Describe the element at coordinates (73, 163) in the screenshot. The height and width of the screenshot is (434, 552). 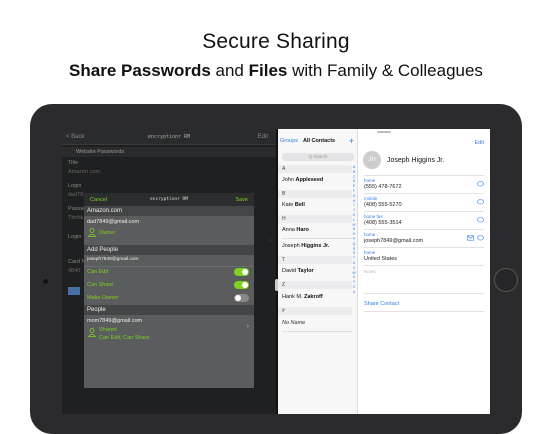
I see `field-label: Title` at that location.